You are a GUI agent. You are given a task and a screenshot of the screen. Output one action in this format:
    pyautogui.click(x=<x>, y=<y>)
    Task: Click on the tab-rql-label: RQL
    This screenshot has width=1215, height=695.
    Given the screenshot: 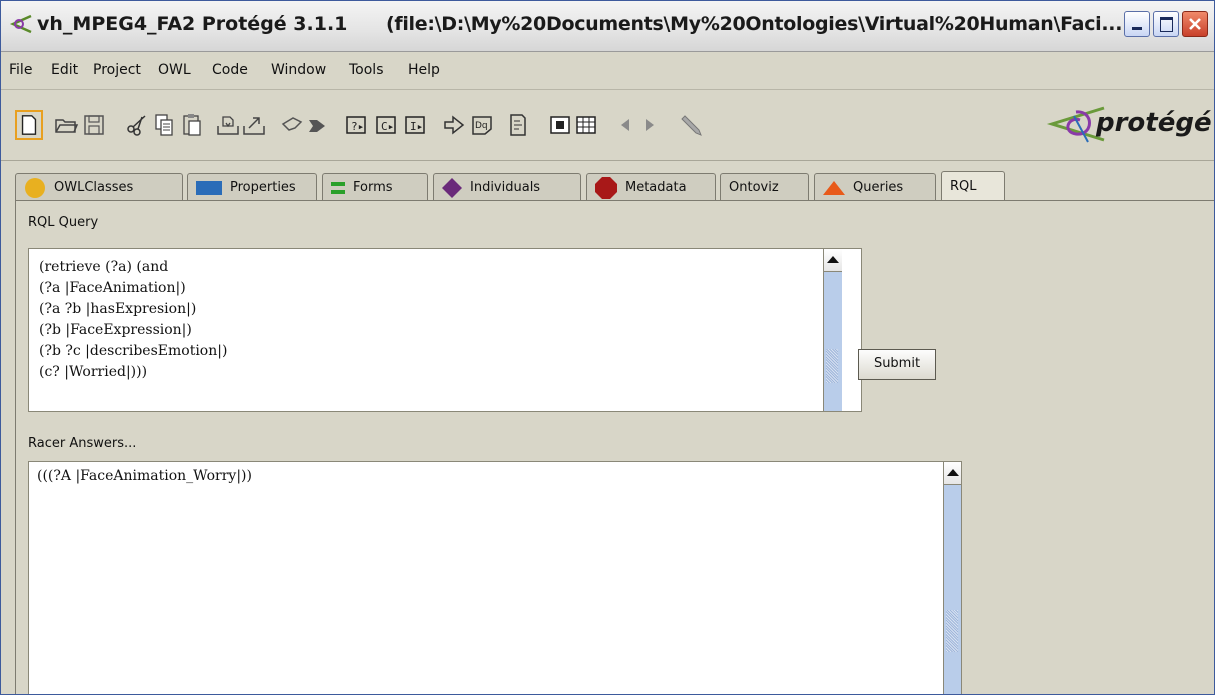 What is the action you would take?
    pyautogui.click(x=963, y=186)
    